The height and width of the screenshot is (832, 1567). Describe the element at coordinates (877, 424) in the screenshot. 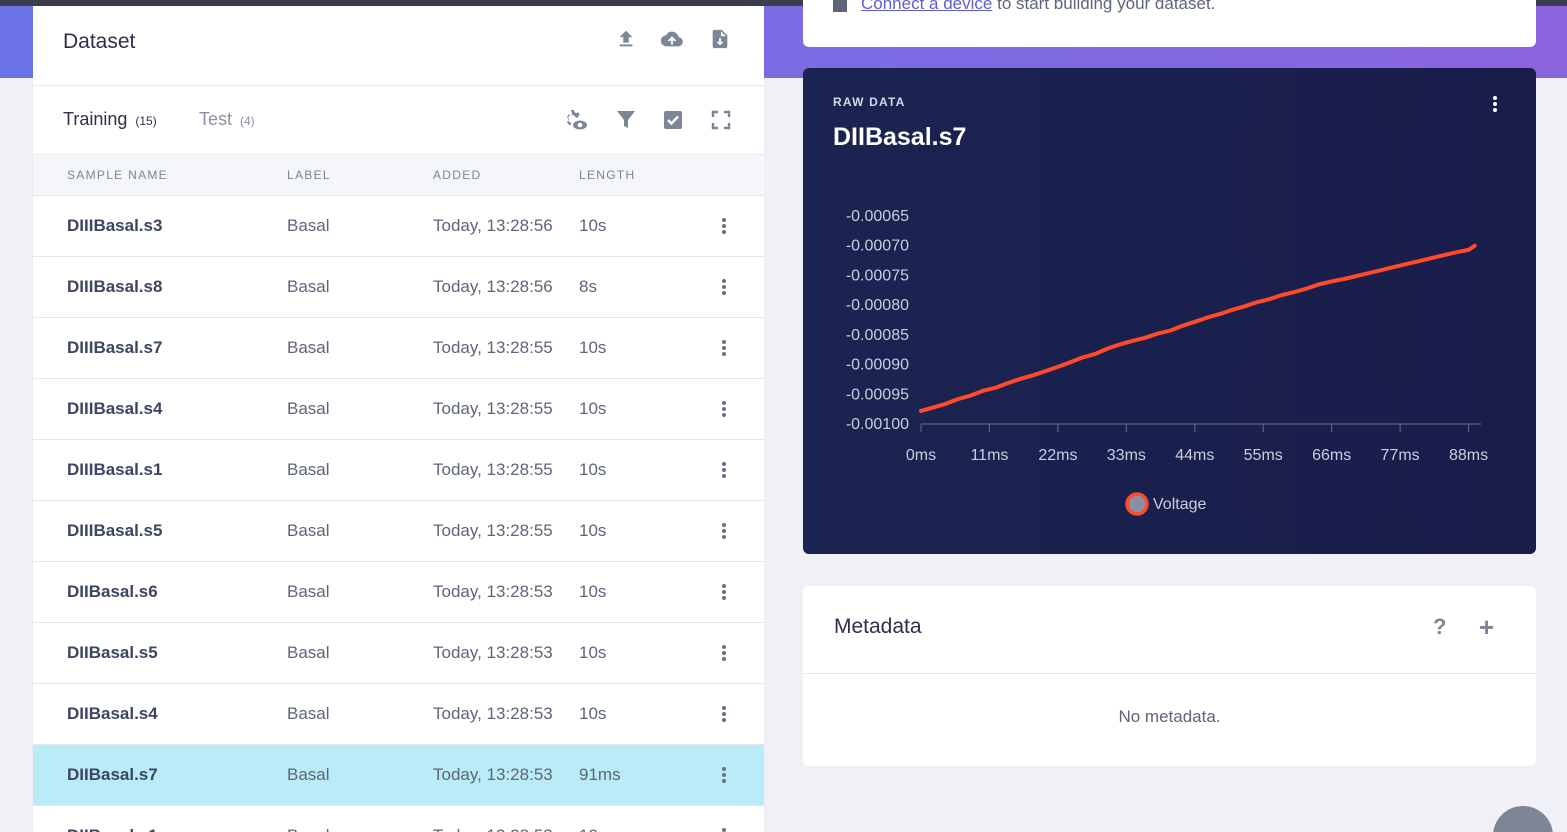

I see `y-tick-label: -0.00100` at that location.